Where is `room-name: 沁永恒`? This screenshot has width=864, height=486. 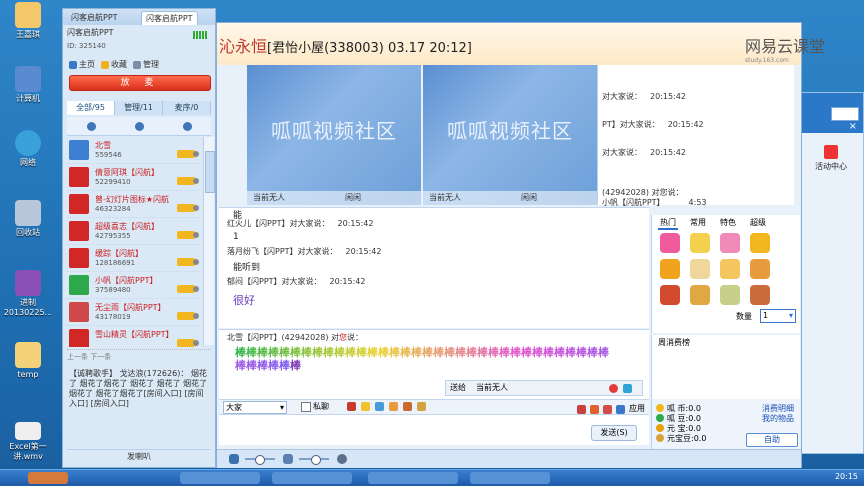
room-name: 沁永恒 is located at coordinates (243, 46).